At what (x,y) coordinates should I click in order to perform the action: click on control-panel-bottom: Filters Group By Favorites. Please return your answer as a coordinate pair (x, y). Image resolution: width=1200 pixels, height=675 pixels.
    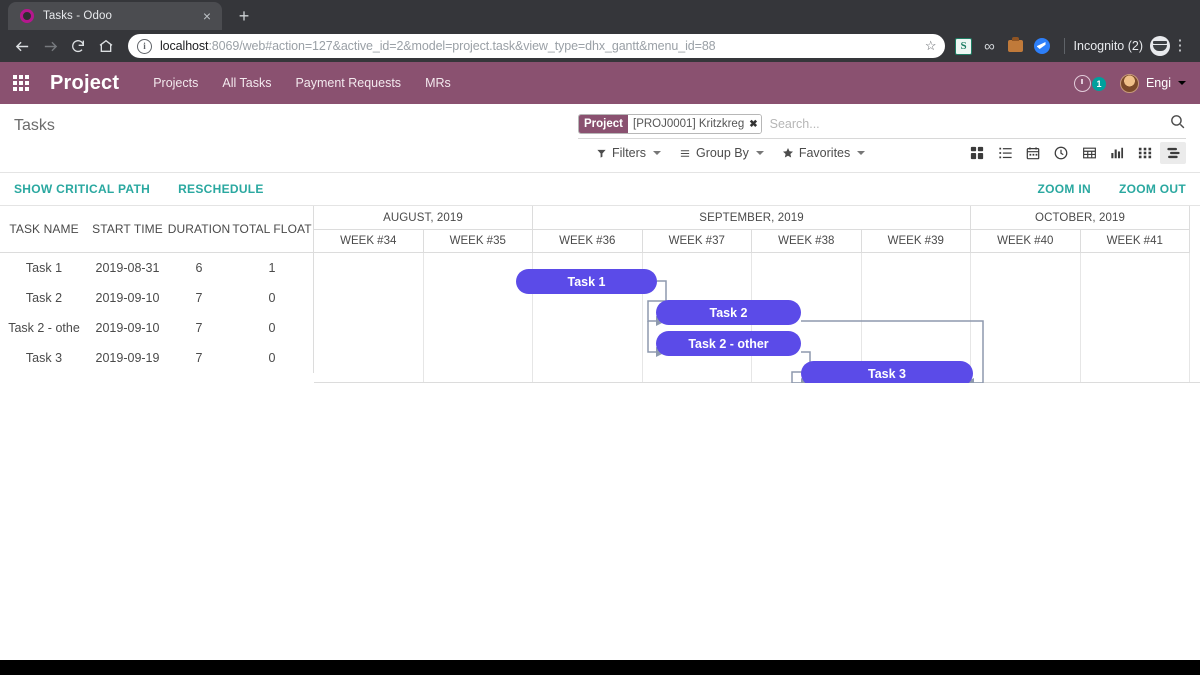
    Looking at the image, I should click on (600, 155).